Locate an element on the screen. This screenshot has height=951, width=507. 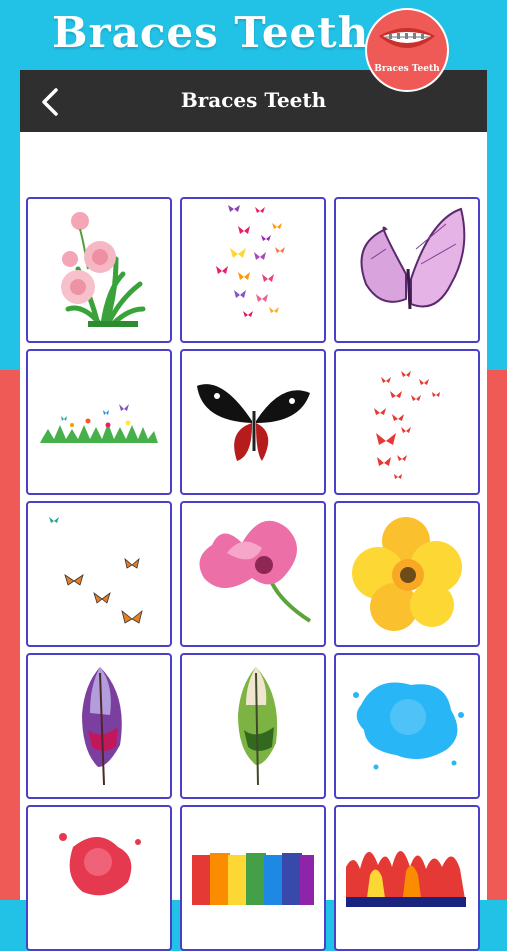
sticker-red-butterfly-swarm is located at coordinates (407, 422).